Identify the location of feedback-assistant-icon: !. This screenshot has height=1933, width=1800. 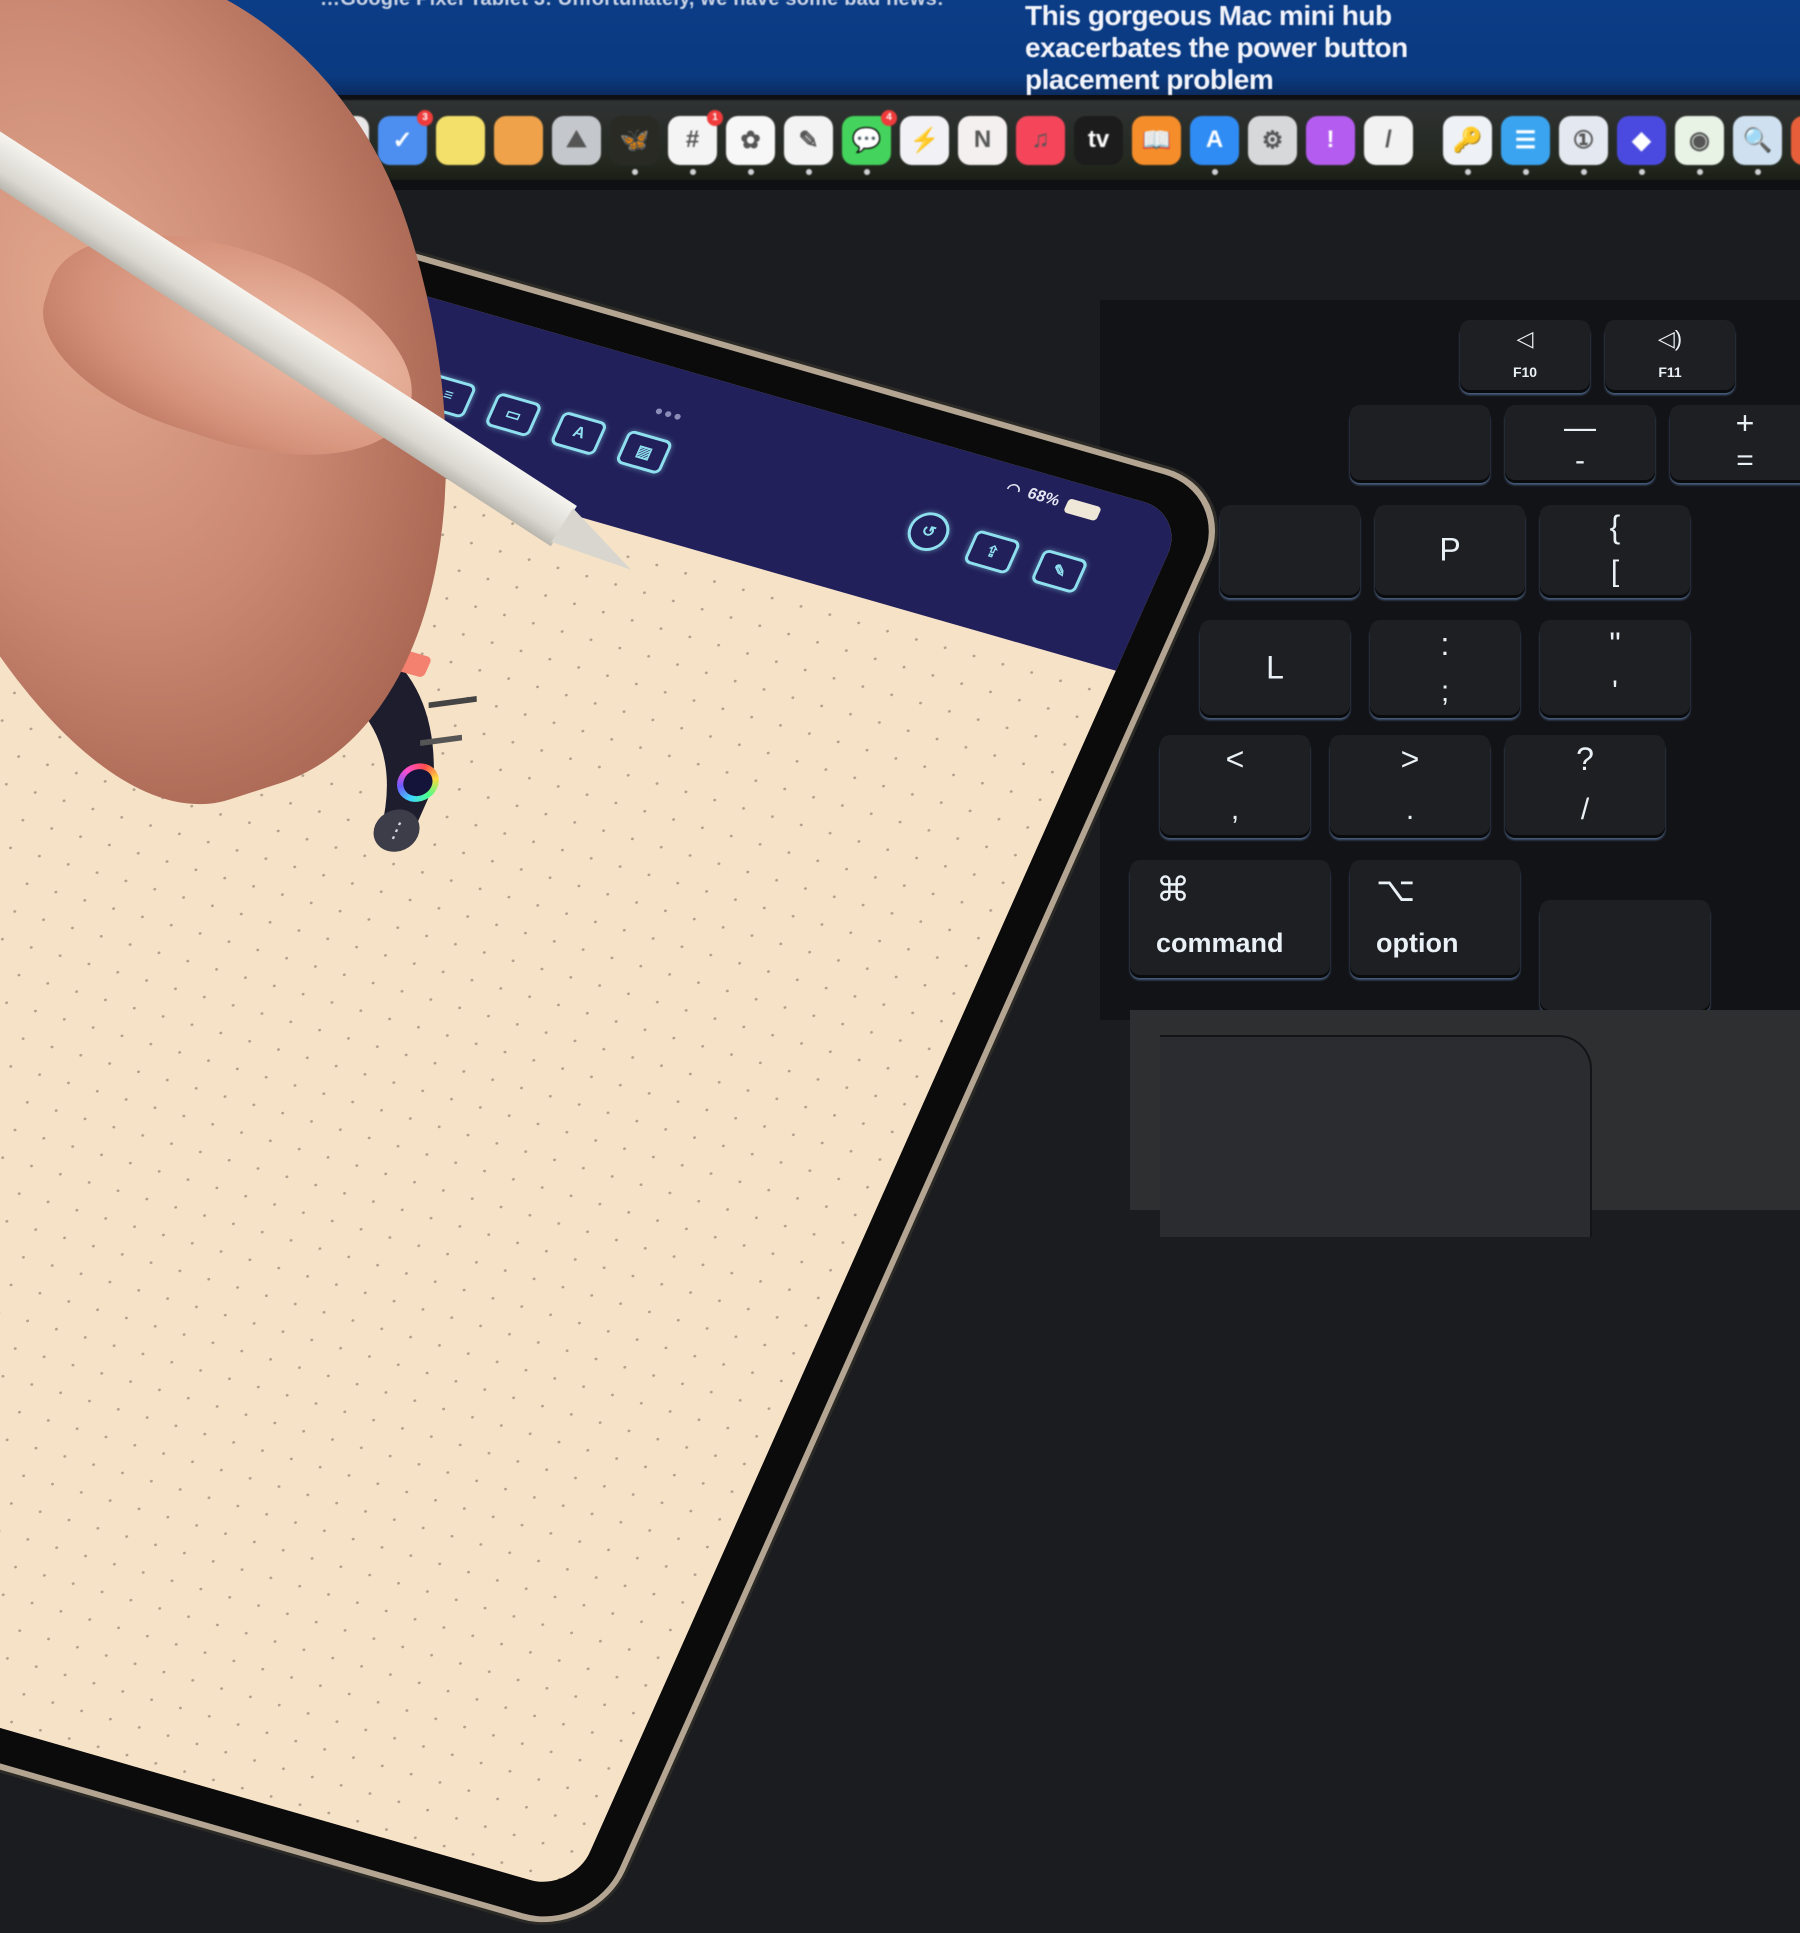
(1330, 139).